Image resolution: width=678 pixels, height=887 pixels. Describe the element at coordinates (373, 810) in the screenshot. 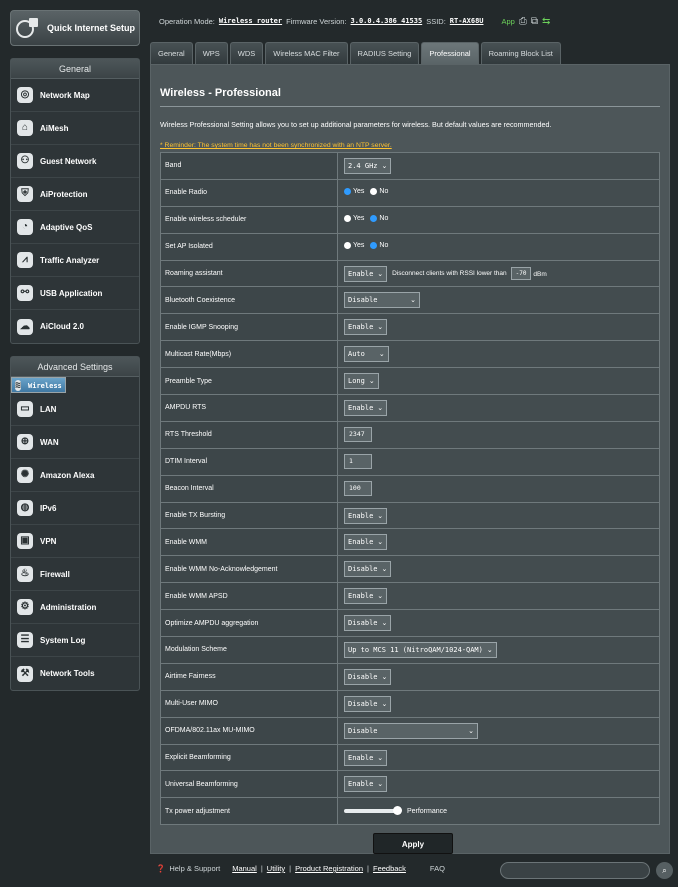

I see `tx-power-slider` at that location.